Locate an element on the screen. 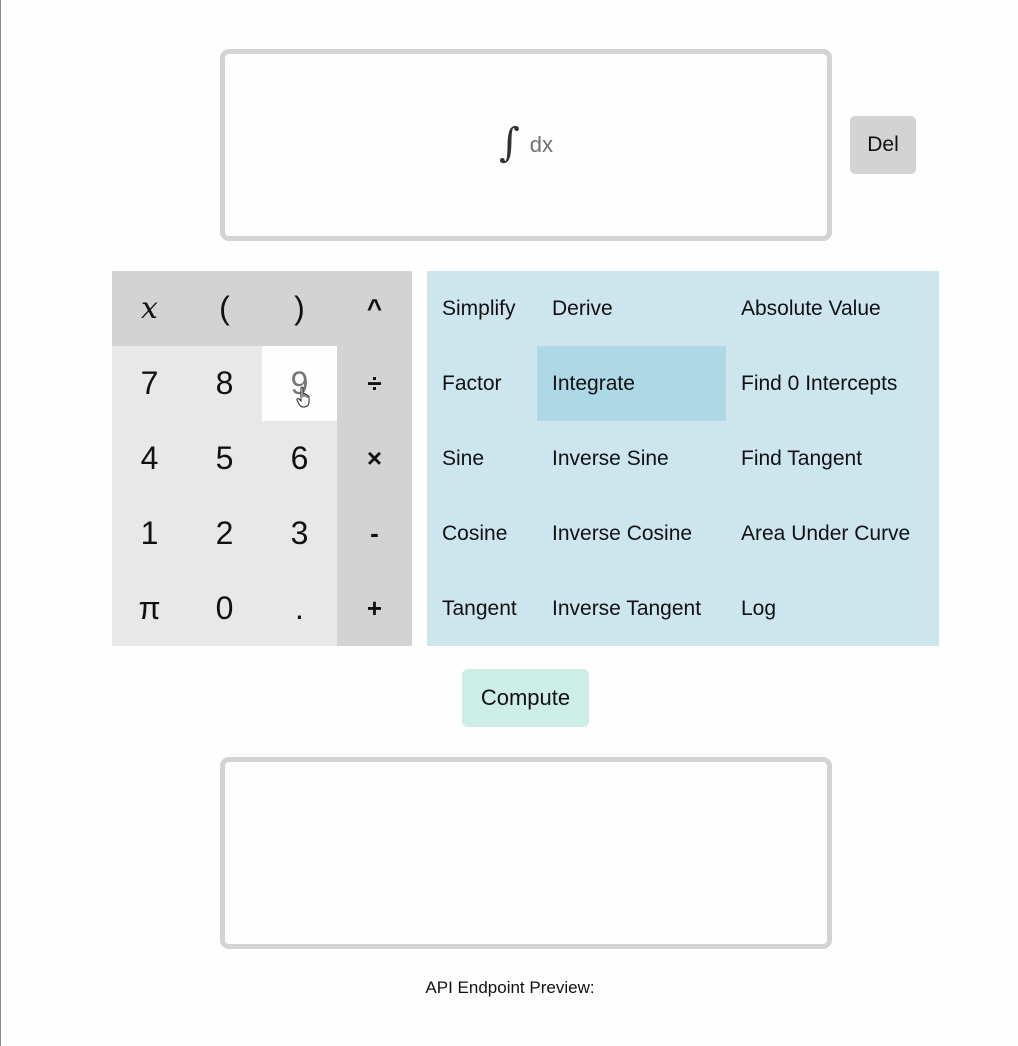  key-0: 0 is located at coordinates (224, 608).